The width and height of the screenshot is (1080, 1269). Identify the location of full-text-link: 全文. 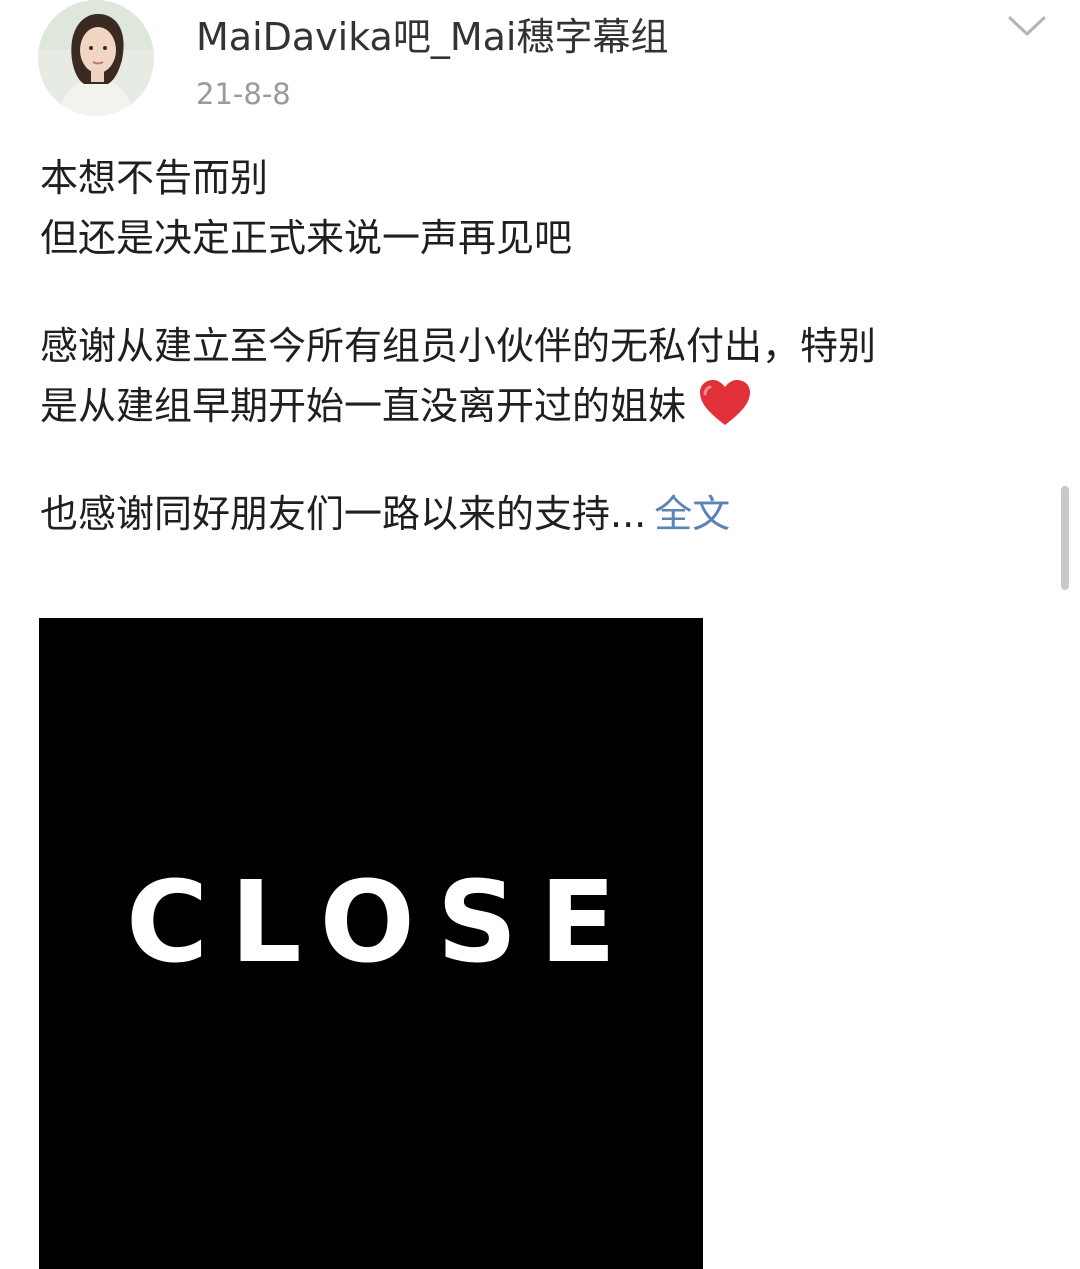
(692, 514).